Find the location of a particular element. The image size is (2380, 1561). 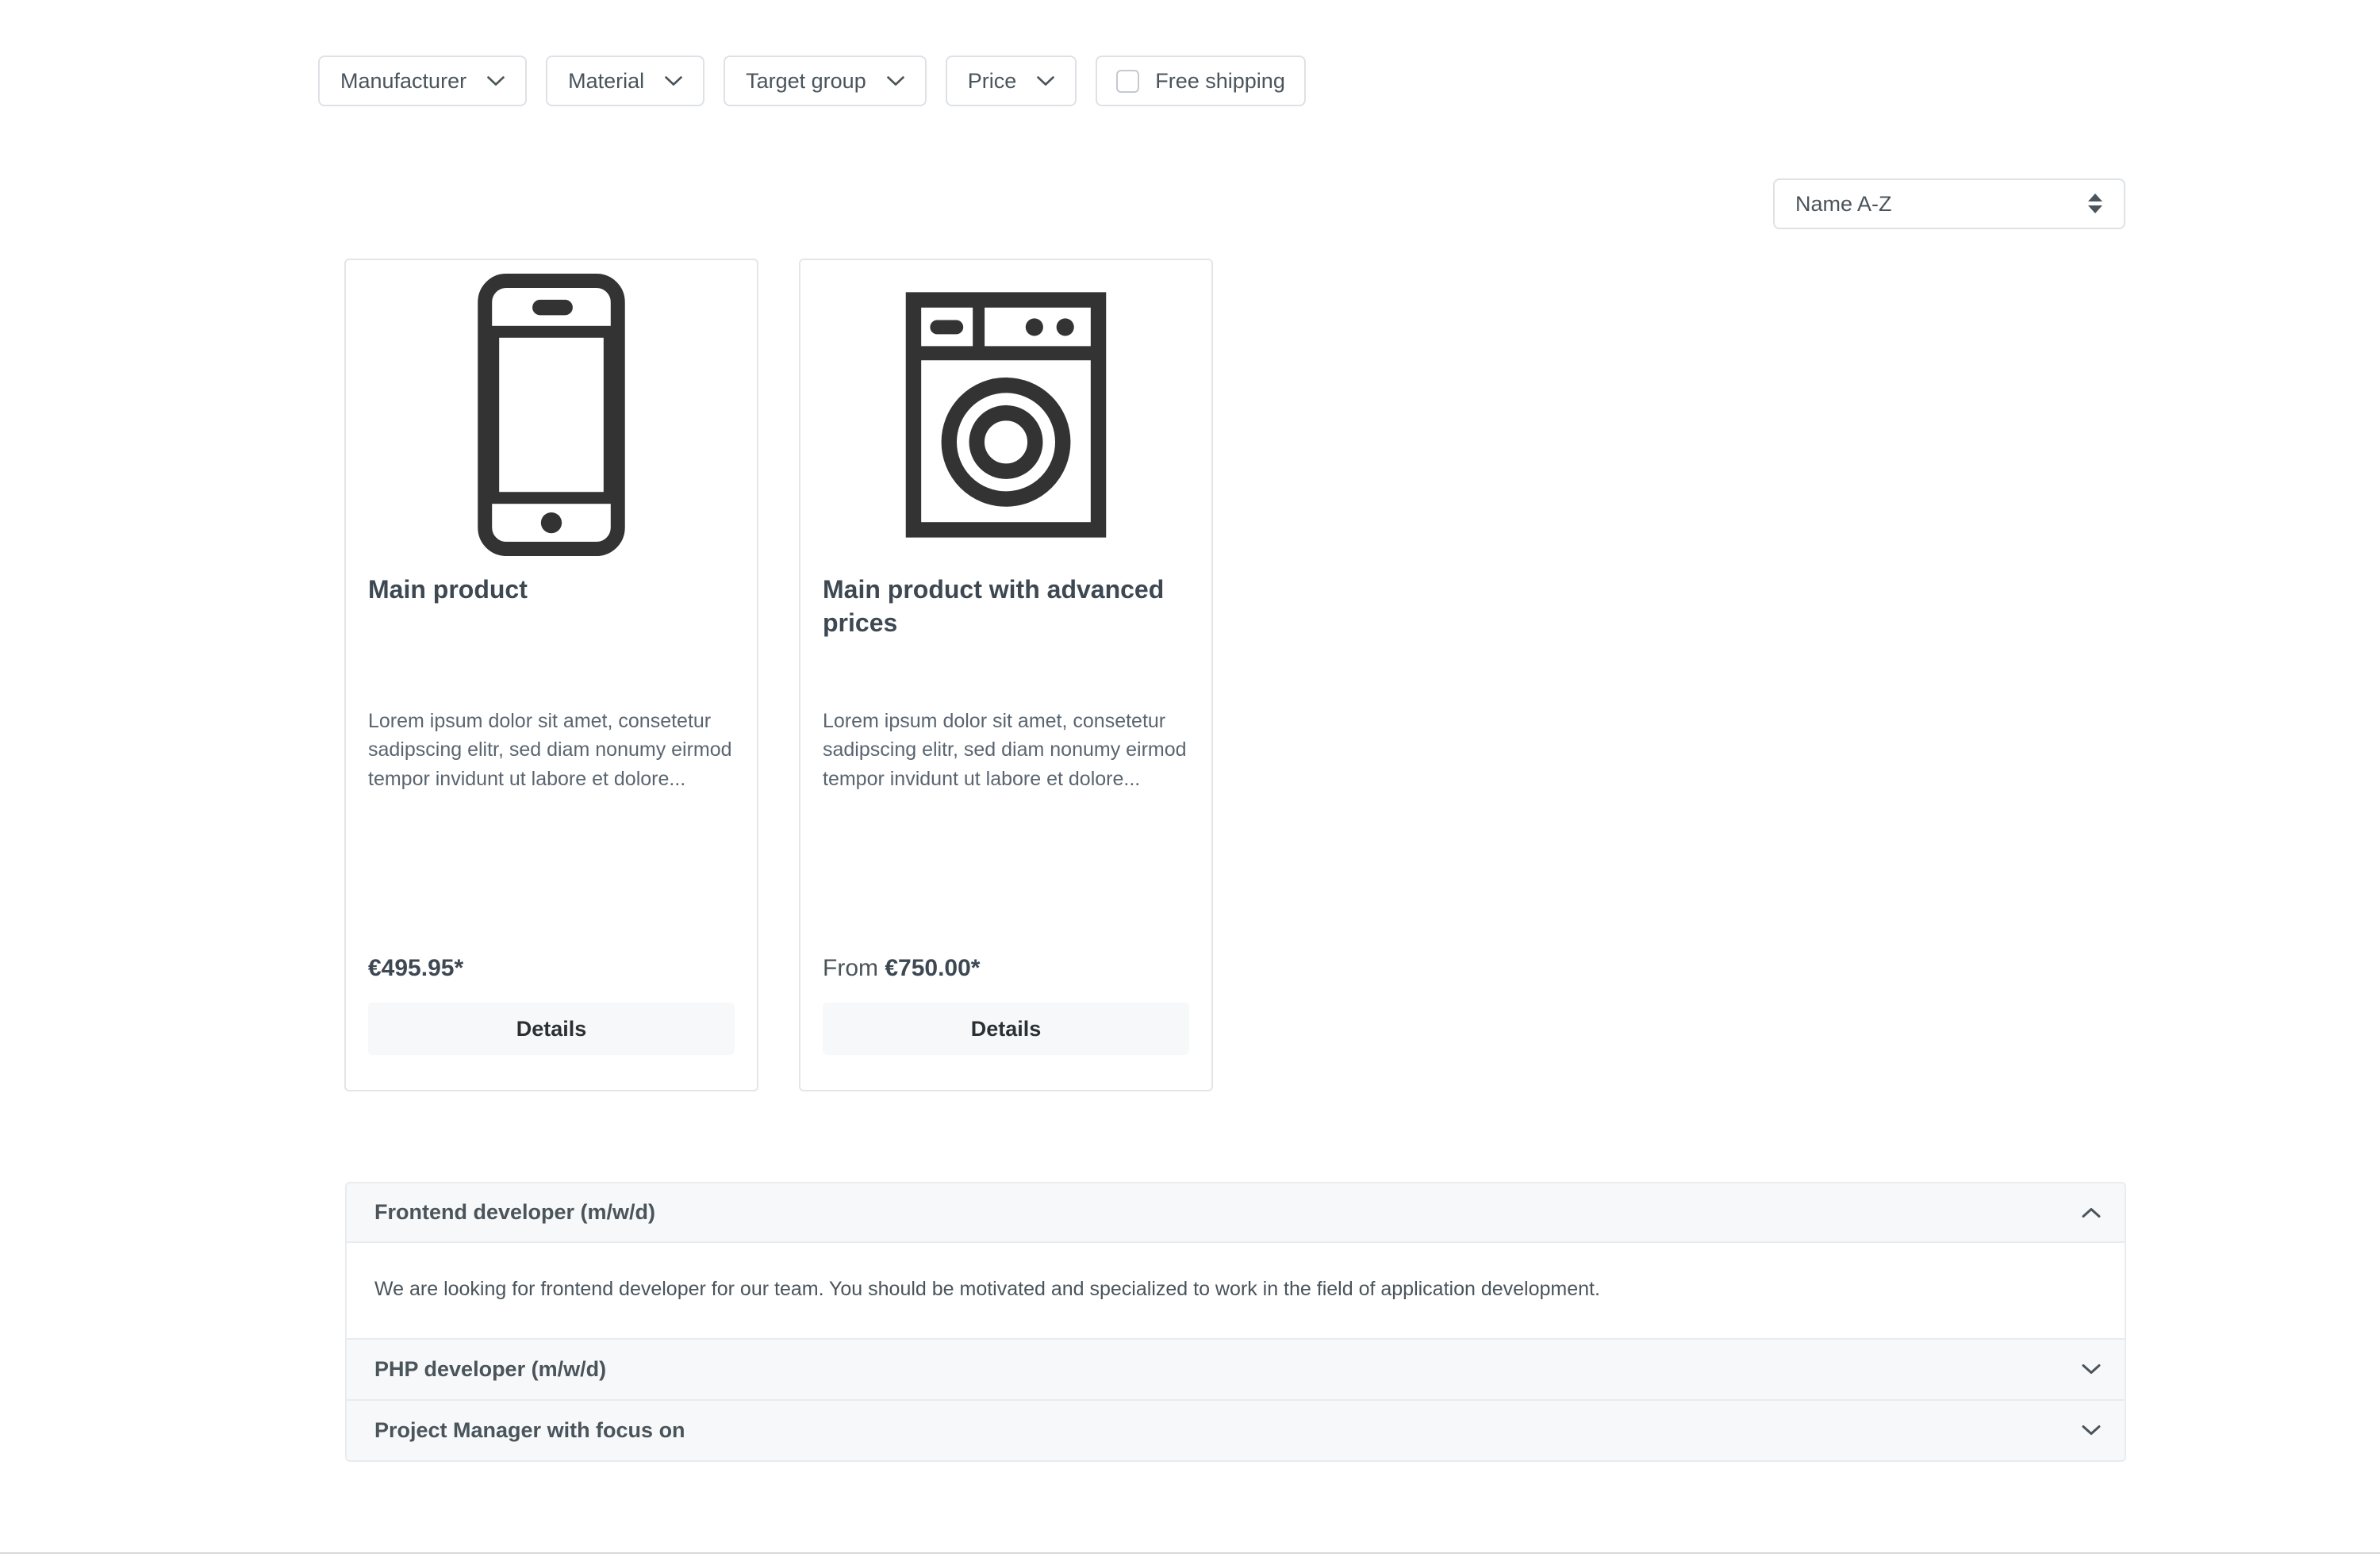

checkbox-box is located at coordinates (1128, 81).